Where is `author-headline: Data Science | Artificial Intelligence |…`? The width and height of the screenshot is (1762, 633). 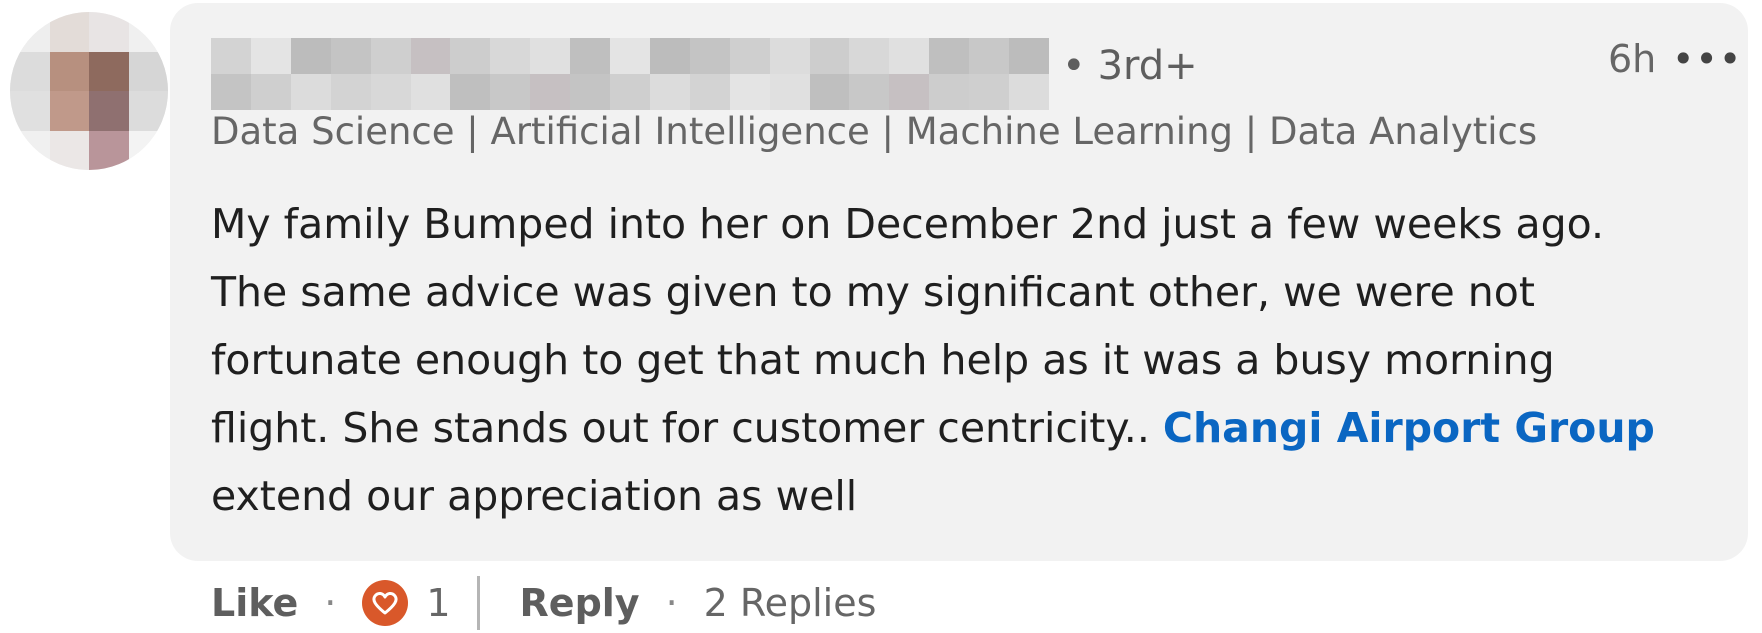
author-headline: Data Science | Artificial Intelligence |… is located at coordinates (876, 131).